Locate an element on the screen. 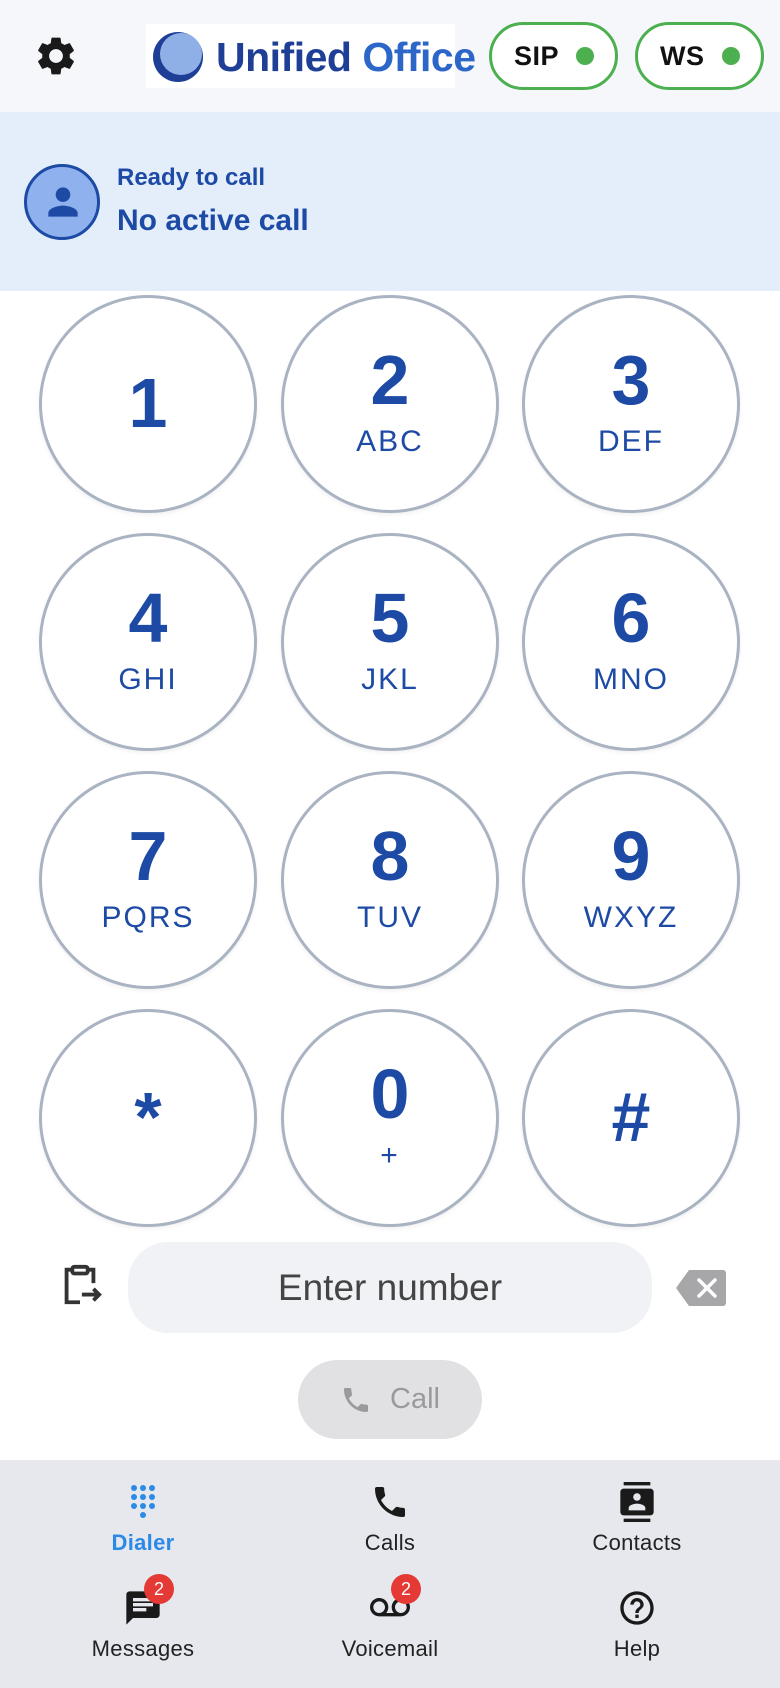 This screenshot has height=1688, width=780. avatar is located at coordinates (62, 202).